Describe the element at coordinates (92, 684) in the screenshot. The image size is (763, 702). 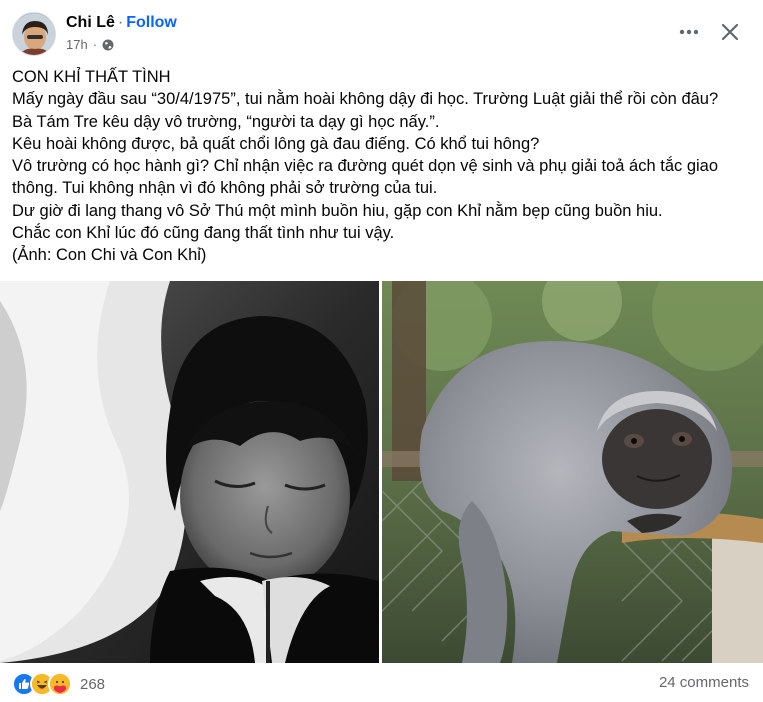
I see `reaction-count: 268` at that location.